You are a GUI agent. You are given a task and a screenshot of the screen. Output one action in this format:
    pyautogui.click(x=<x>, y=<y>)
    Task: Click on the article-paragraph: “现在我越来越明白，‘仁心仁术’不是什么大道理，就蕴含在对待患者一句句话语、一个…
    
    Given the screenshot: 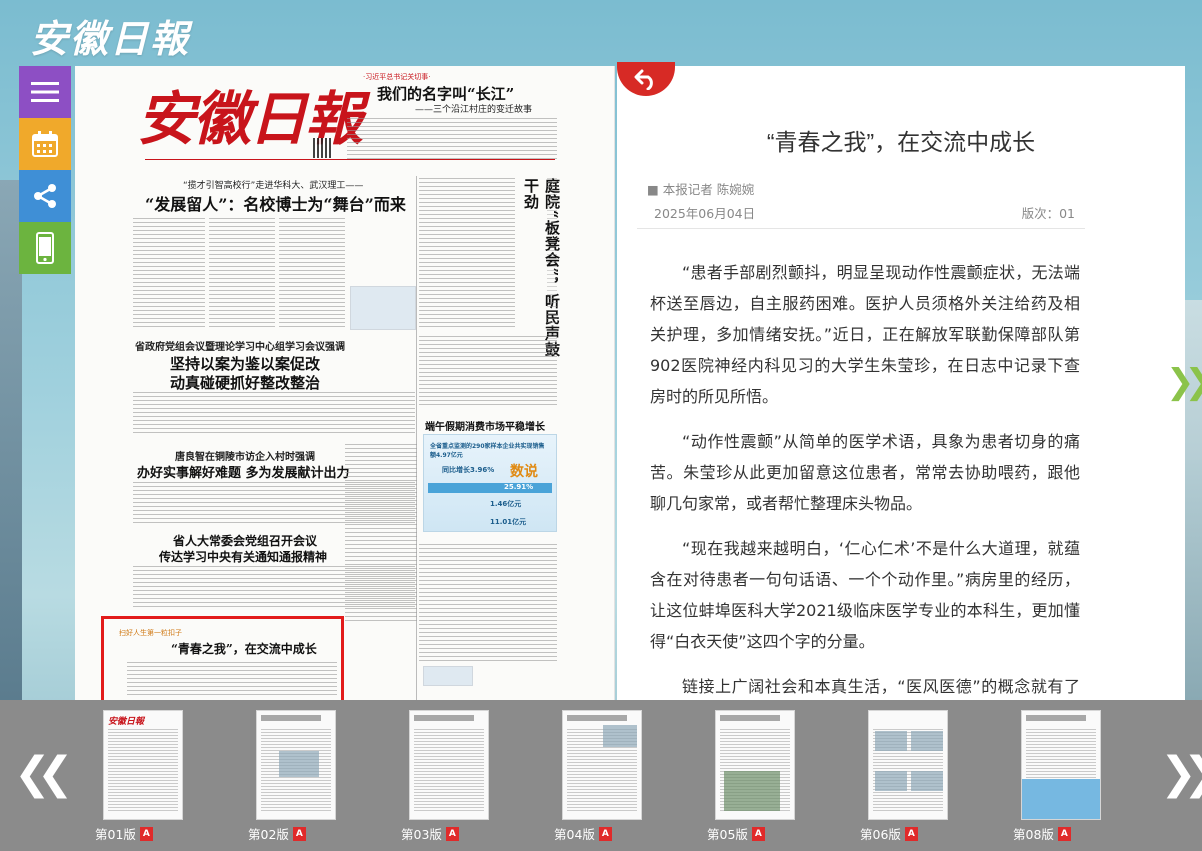 What is the action you would take?
    pyautogui.click(x=865, y=595)
    